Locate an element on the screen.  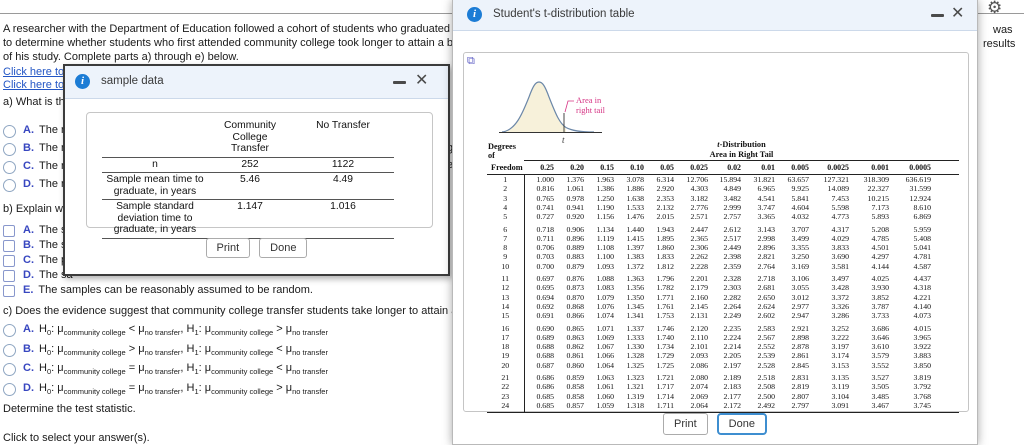
df-value: 15 is located at coordinates (506, 316).